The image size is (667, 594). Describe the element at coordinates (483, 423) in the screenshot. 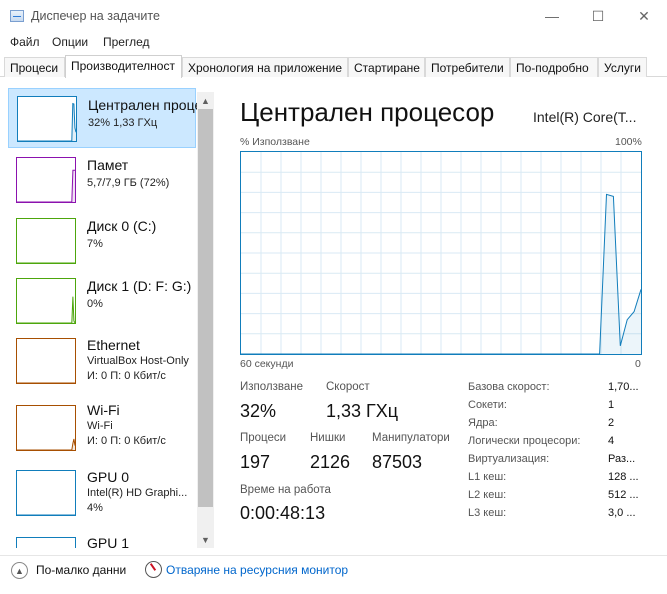

I see `cores-label: Ядра:` at that location.